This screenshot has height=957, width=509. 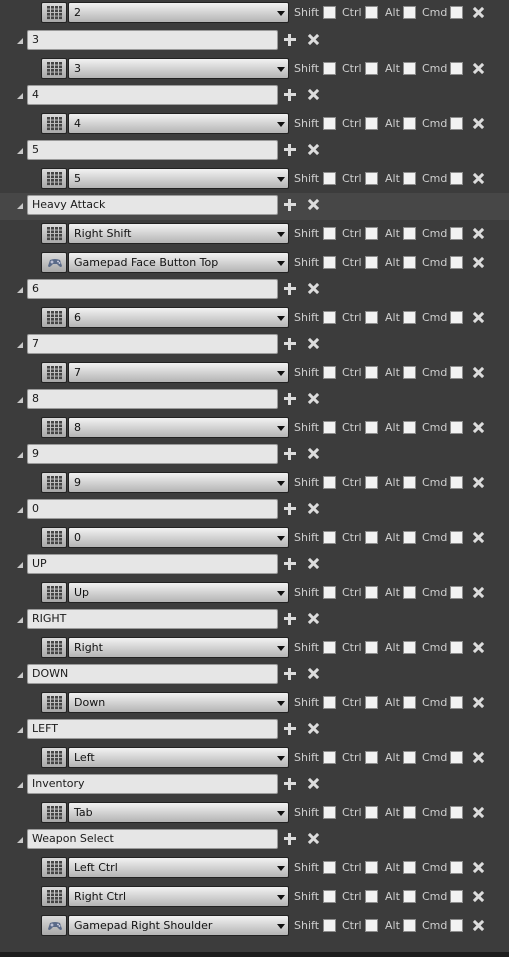 I want to click on key-dropdown: 3, so click(x=178, y=68).